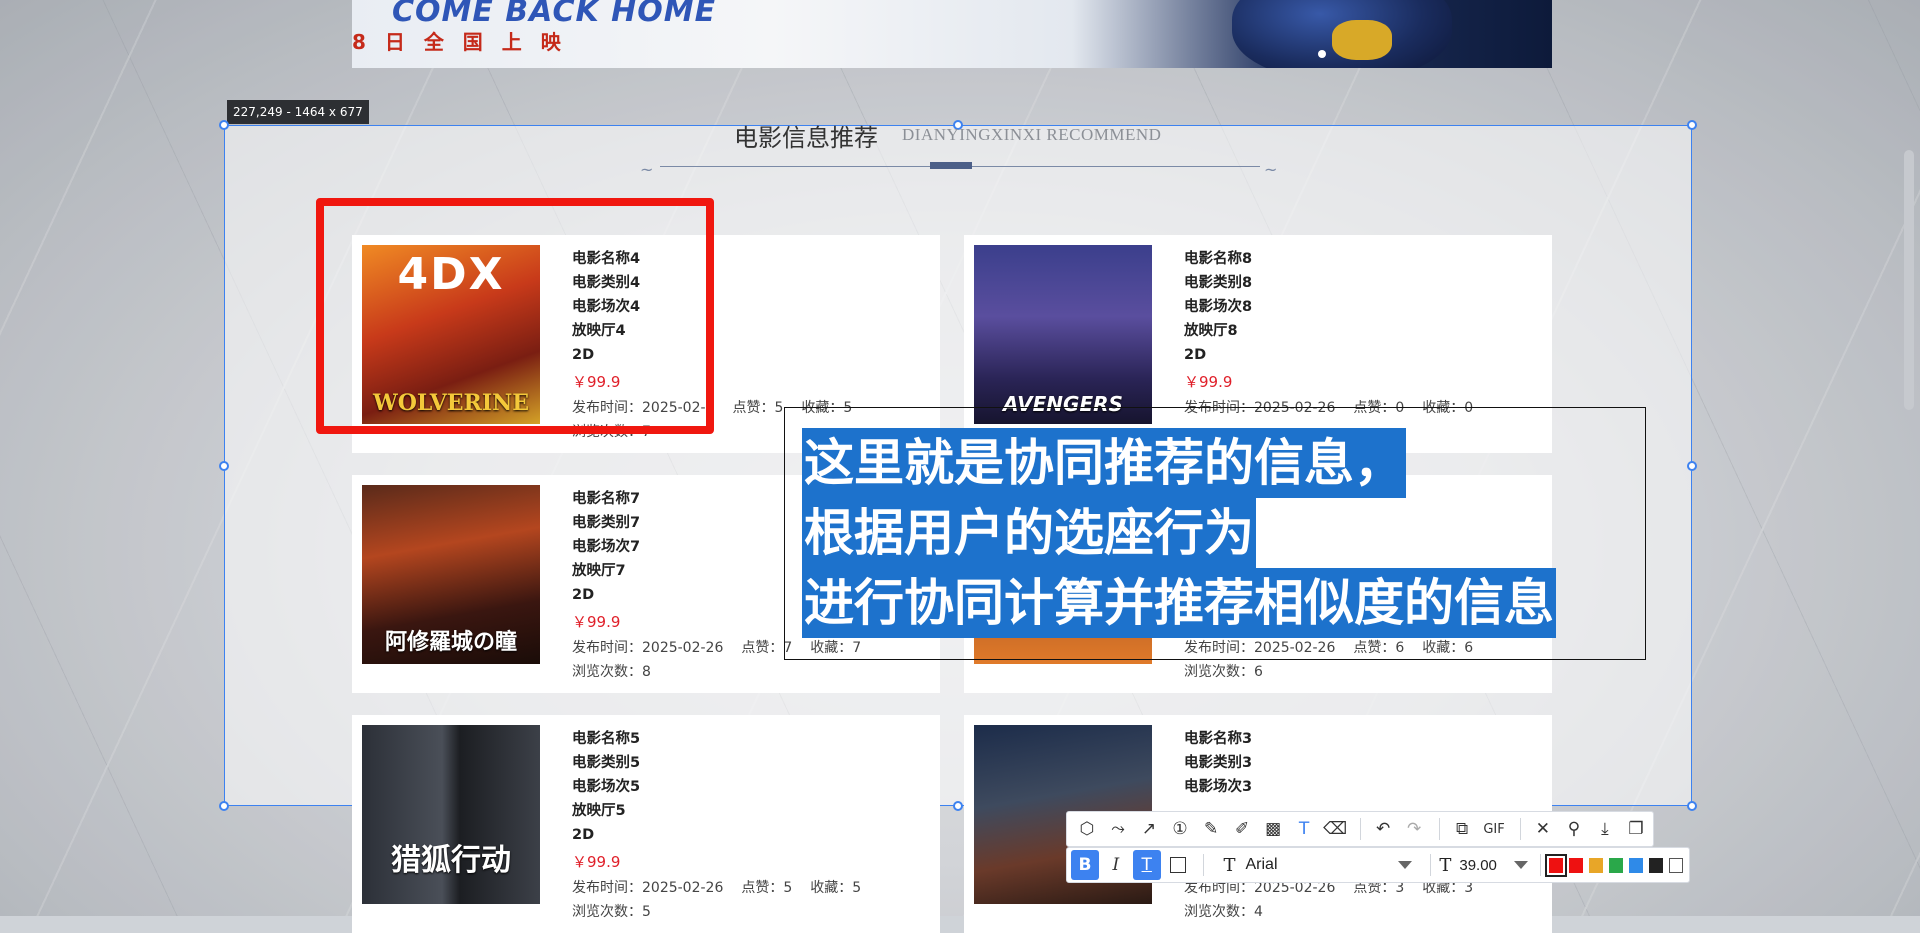 This screenshot has width=1920, height=933. Describe the element at coordinates (606, 523) in the screenshot. I see `movie-category: 电影类别7` at that location.